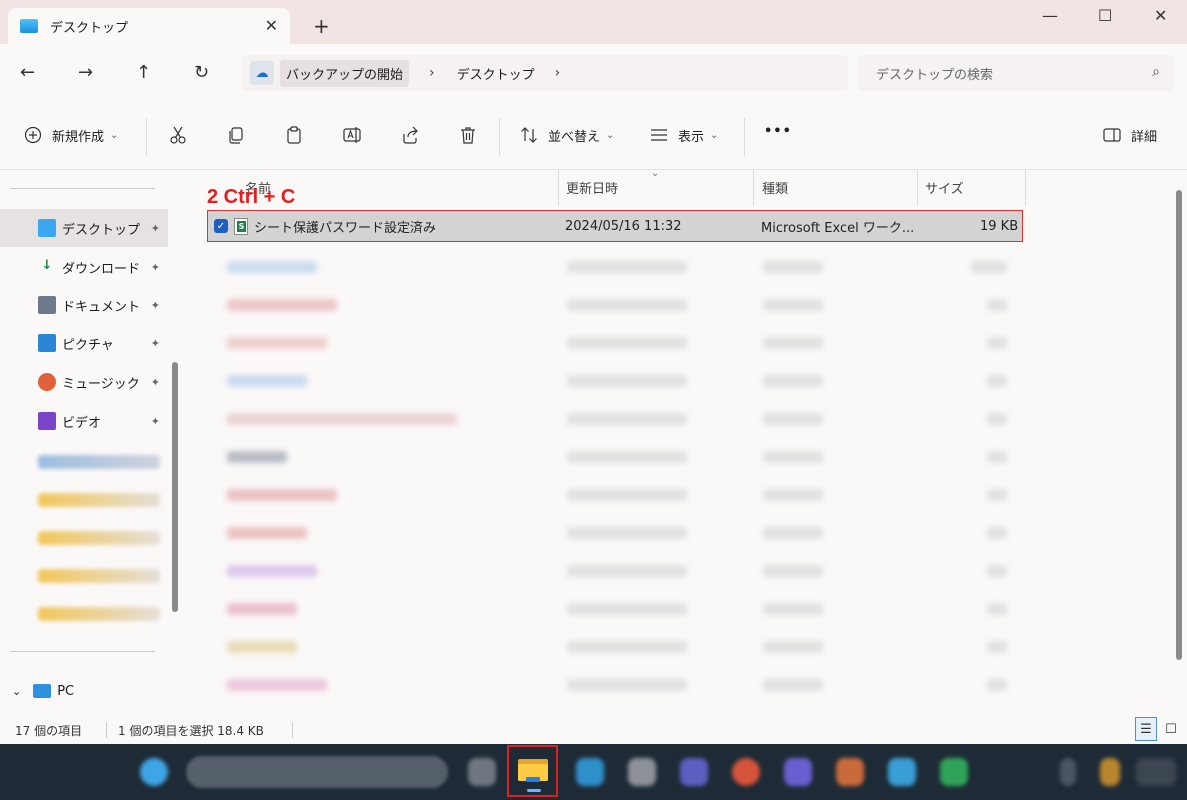 The height and width of the screenshot is (800, 1187). I want to click on selection-info: 1 個の項目を選択 18.4 KB, so click(191, 731).